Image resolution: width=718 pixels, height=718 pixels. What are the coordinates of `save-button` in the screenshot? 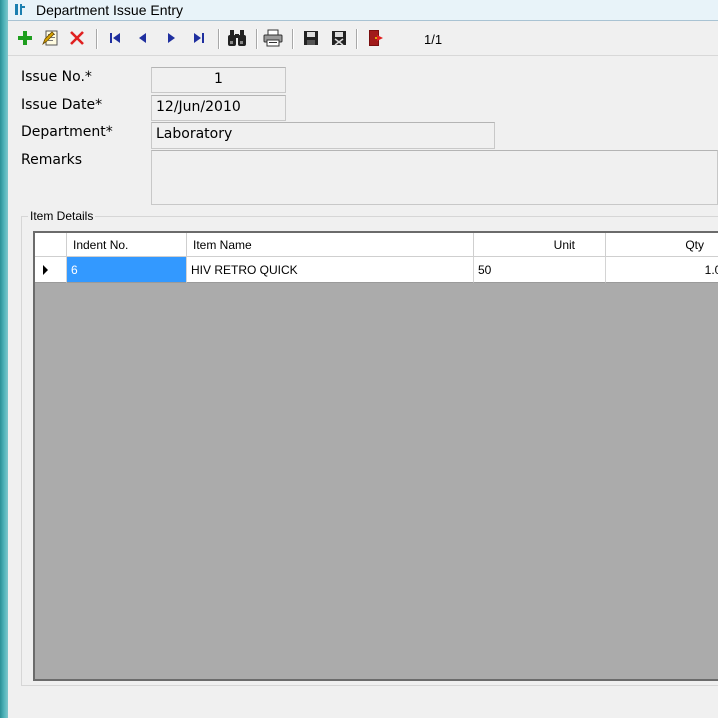 It's located at (311, 38).